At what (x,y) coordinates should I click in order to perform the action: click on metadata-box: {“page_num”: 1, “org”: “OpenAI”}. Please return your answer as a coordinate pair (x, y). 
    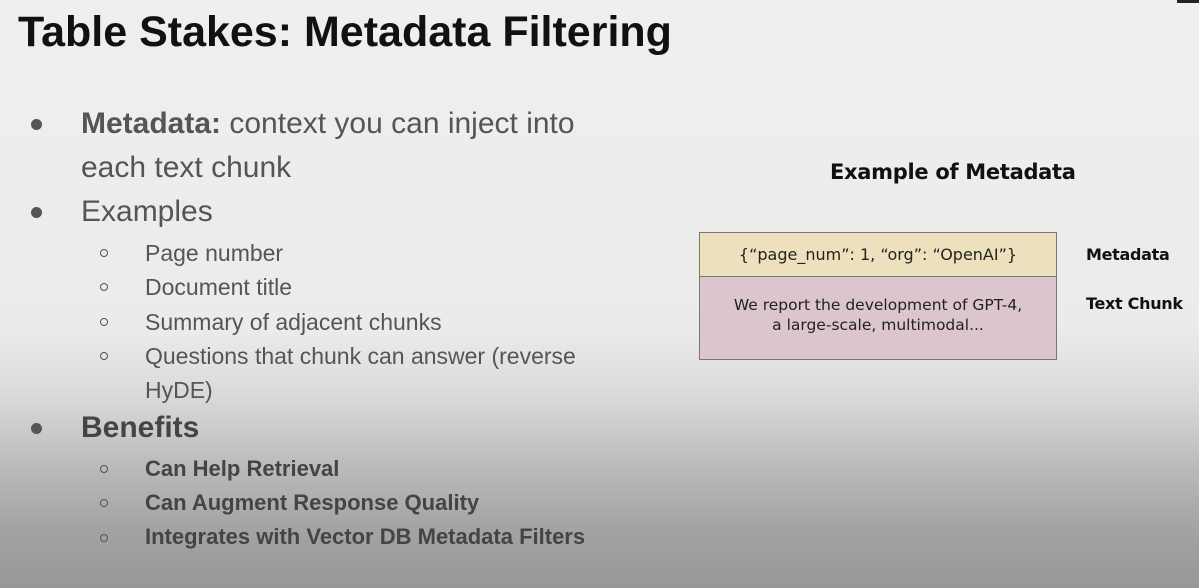
    Looking at the image, I should click on (878, 254).